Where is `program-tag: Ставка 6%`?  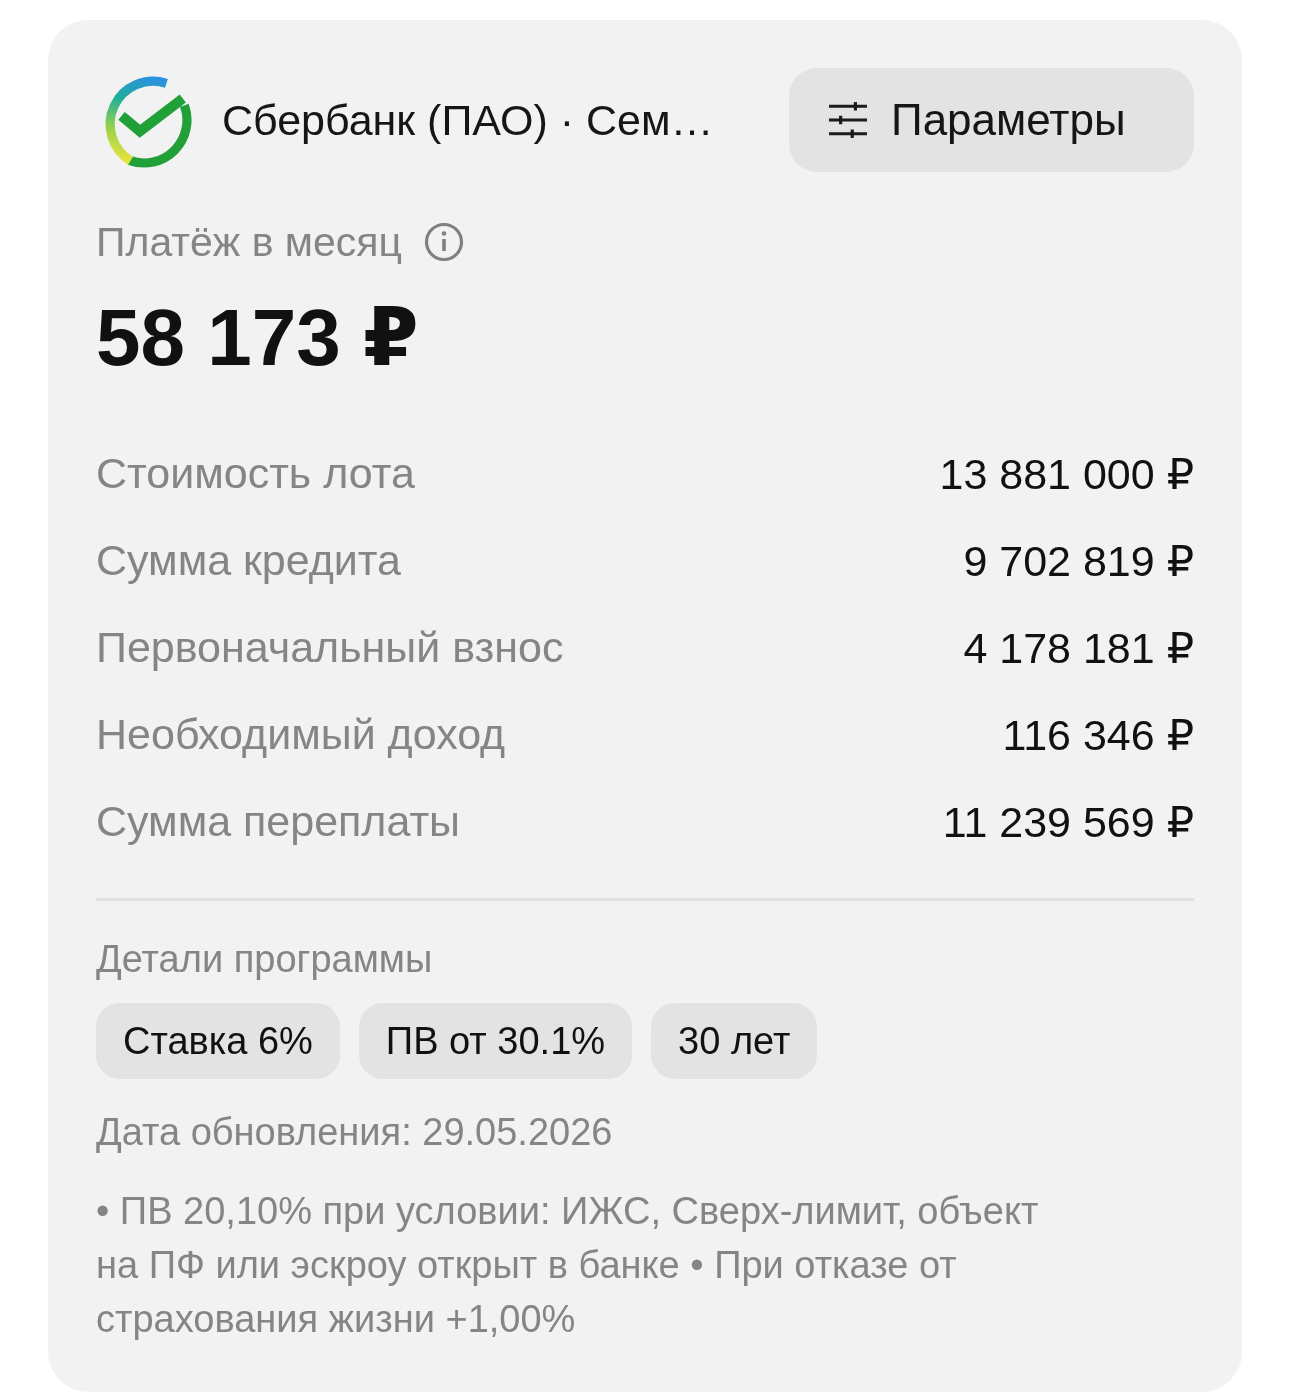
program-tag: Ставка 6% is located at coordinates (218, 1041).